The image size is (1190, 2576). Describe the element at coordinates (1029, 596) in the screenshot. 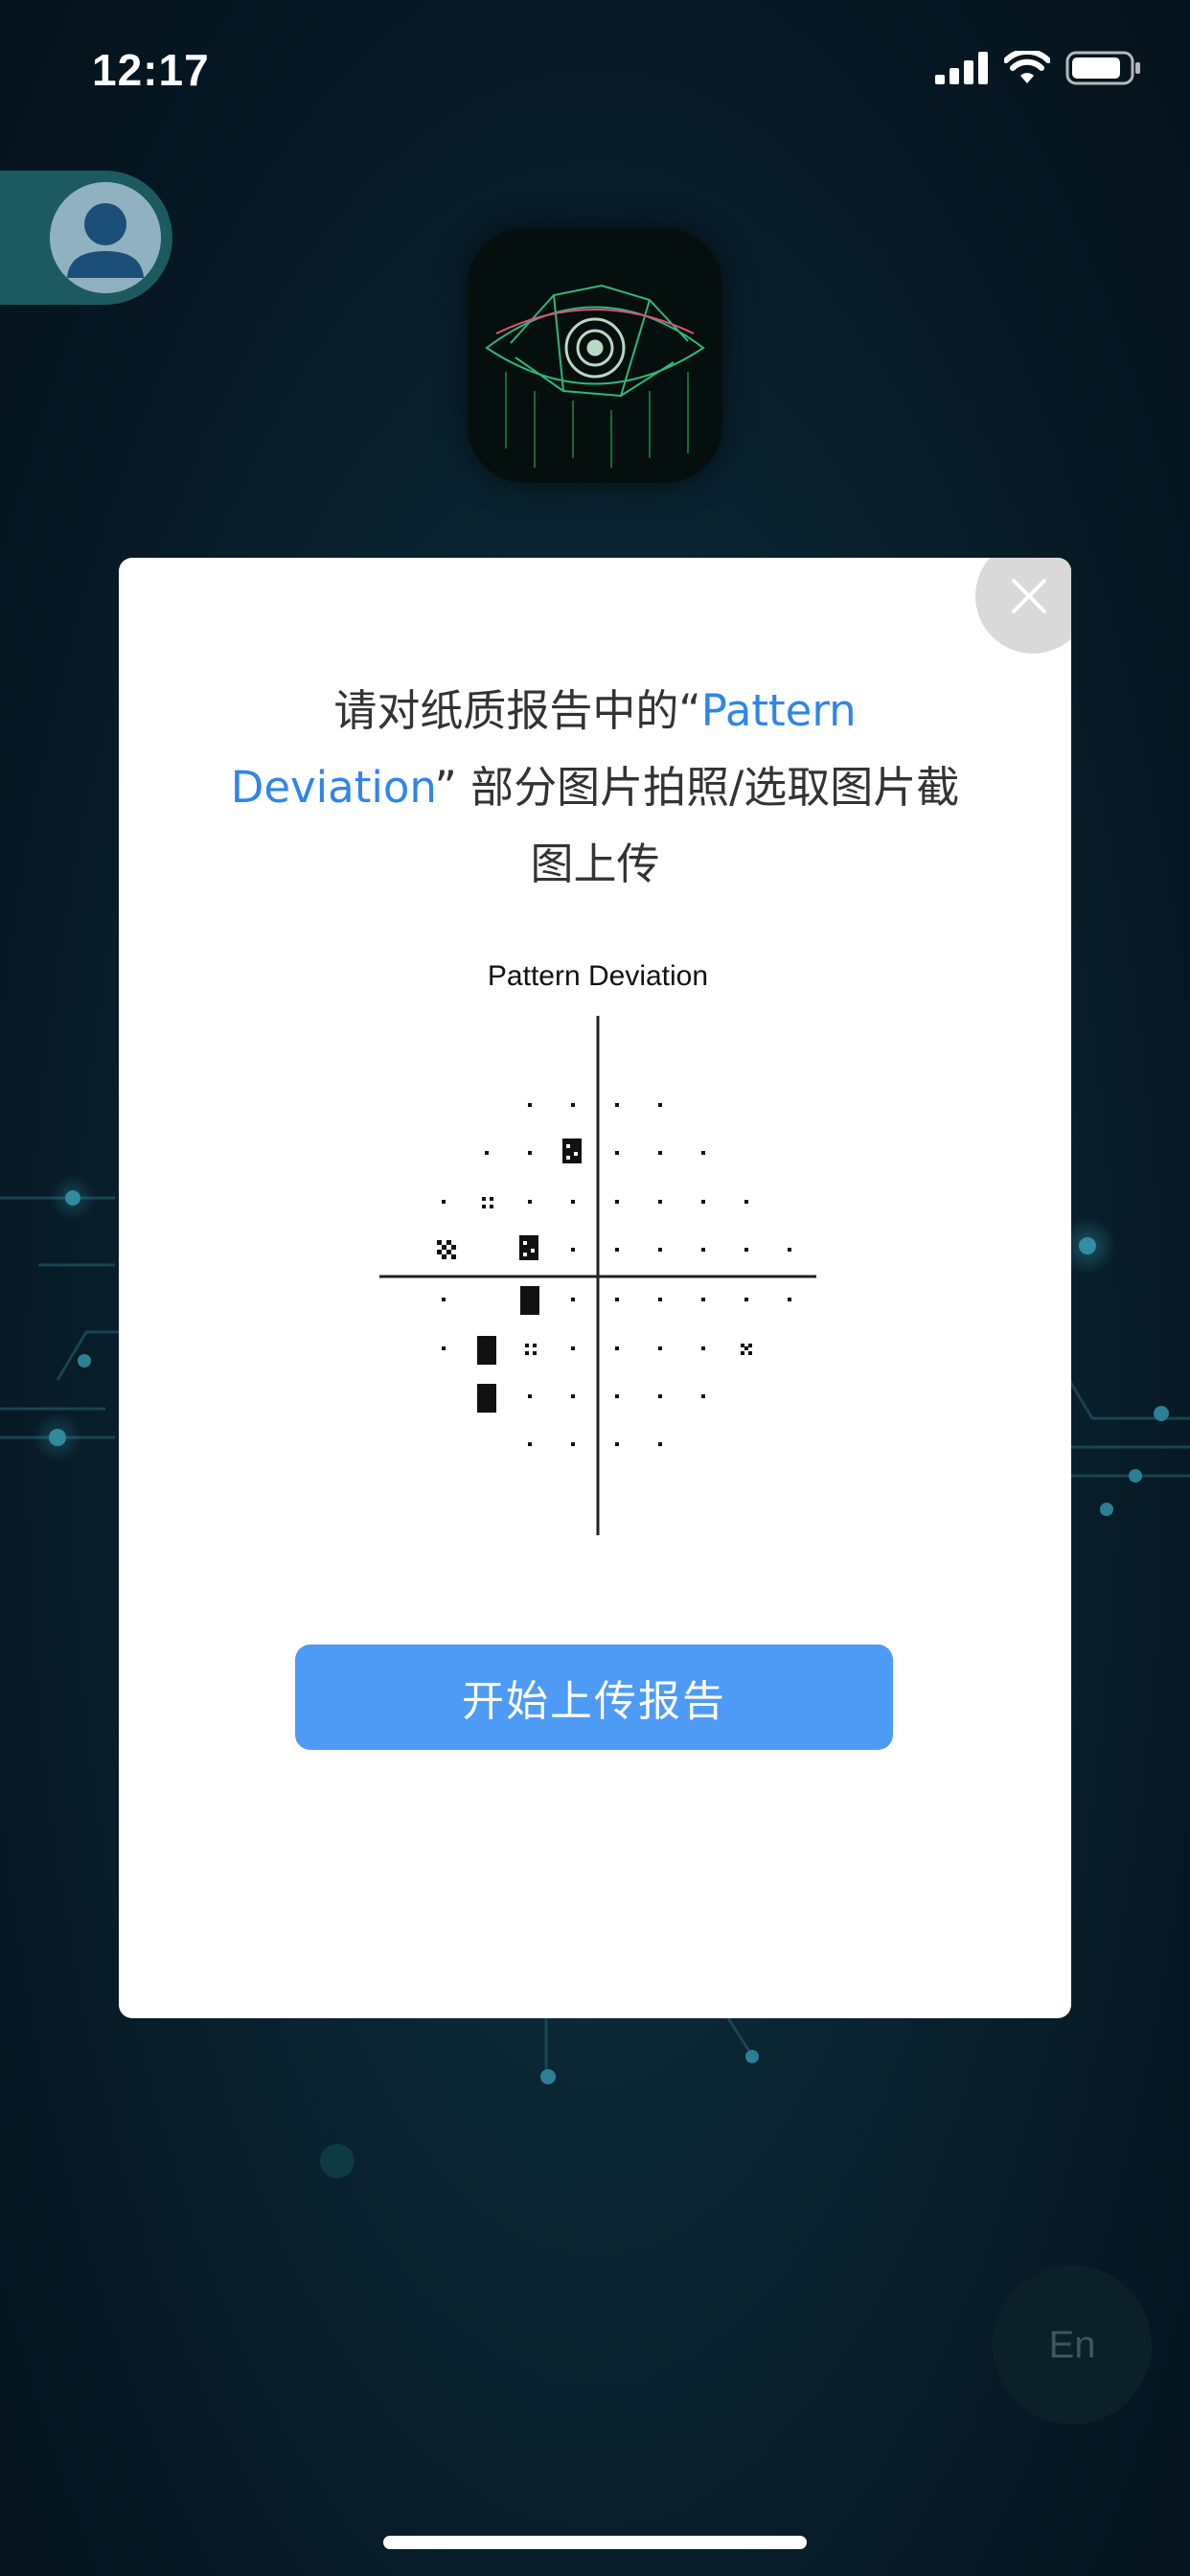

I see `close-icon` at that location.